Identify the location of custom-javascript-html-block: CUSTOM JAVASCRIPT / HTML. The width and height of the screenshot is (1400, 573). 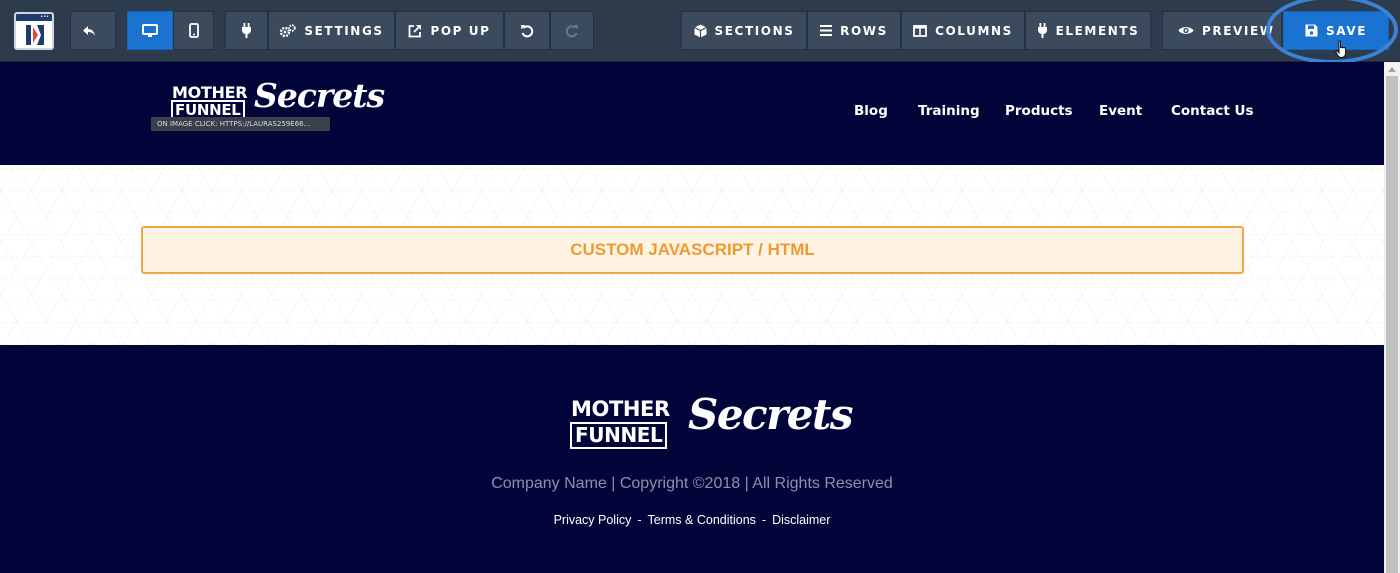
(692, 250).